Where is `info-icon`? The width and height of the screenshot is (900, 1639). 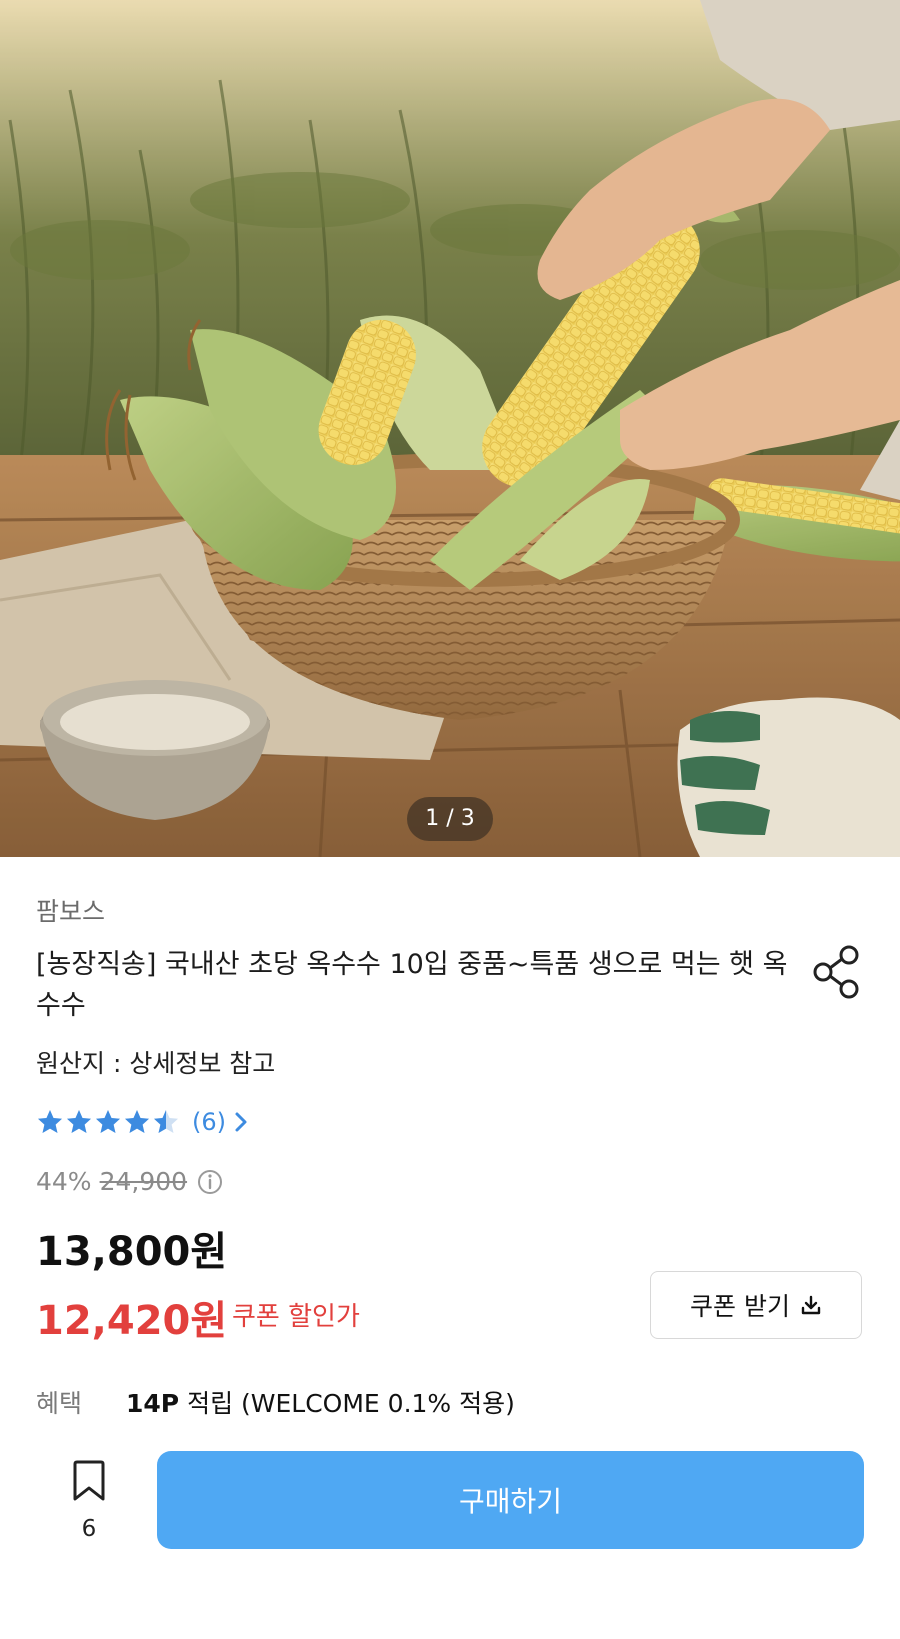 info-icon is located at coordinates (210, 1182).